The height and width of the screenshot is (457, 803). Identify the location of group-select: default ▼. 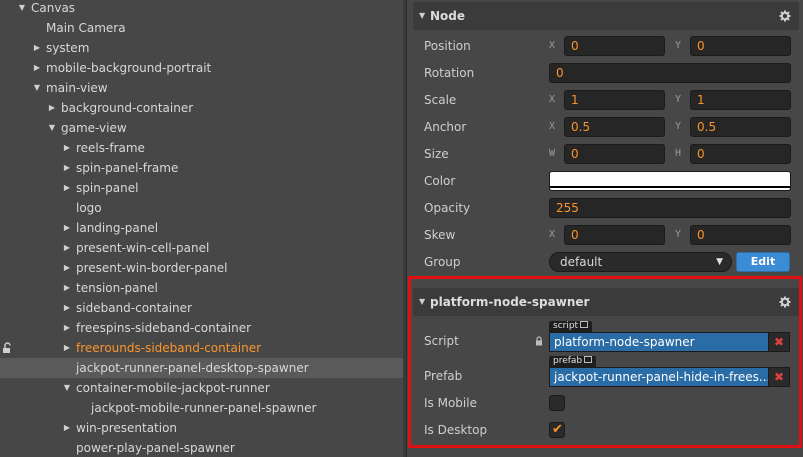
(640, 262).